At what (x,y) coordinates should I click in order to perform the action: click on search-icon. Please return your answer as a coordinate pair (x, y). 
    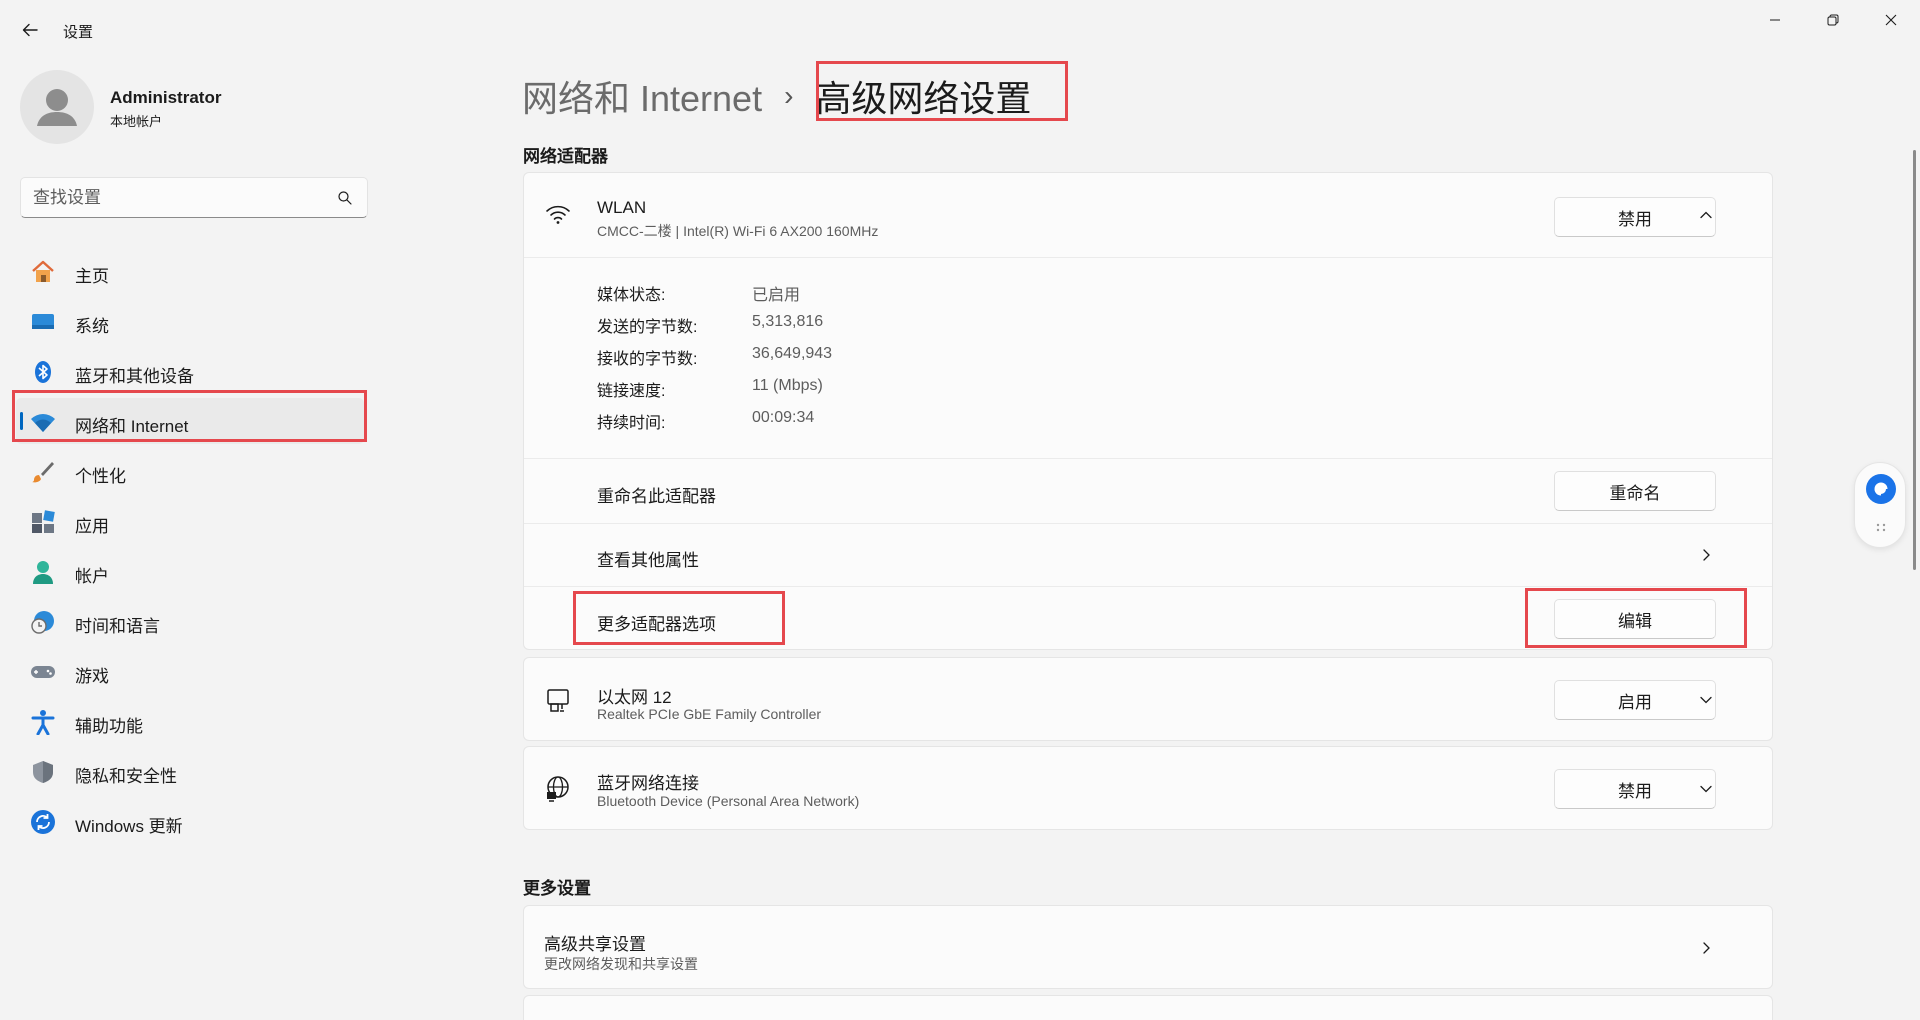
    Looking at the image, I should click on (345, 198).